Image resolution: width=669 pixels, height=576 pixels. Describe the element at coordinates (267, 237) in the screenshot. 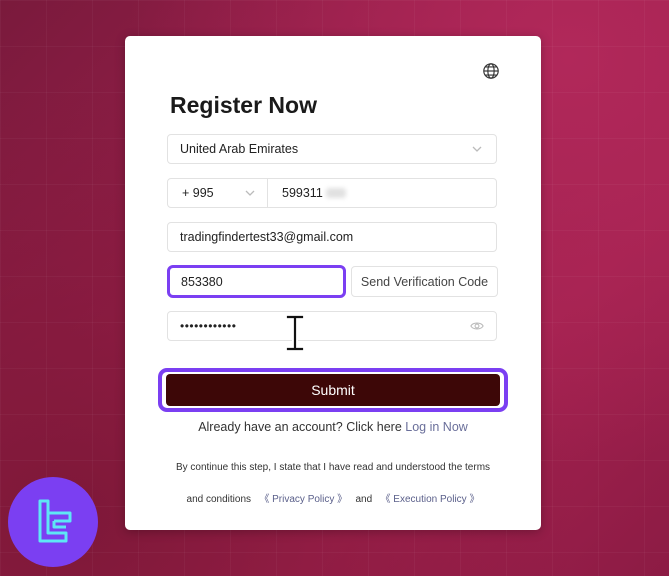

I see `email-value: tradingfindertest33@gmail.com` at that location.